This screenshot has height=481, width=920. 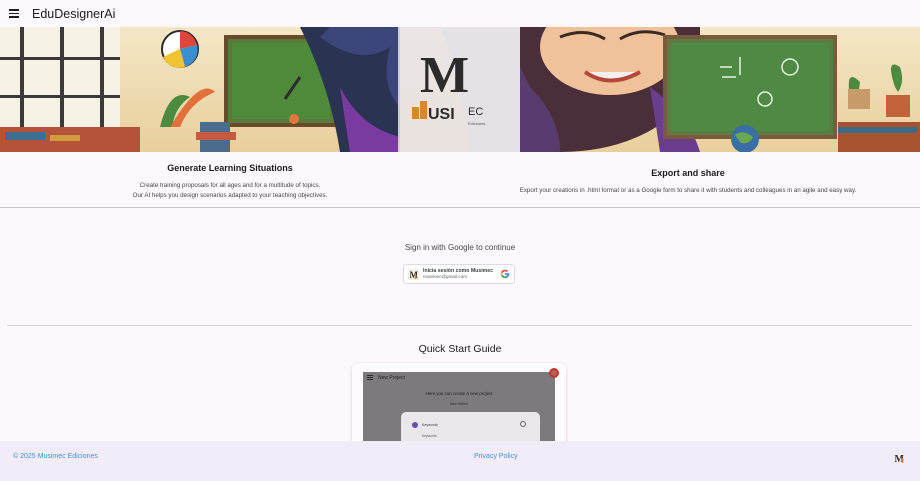 What do you see at coordinates (460, 13) in the screenshot?
I see `top-app-bar: EduDesignerAi` at bounding box center [460, 13].